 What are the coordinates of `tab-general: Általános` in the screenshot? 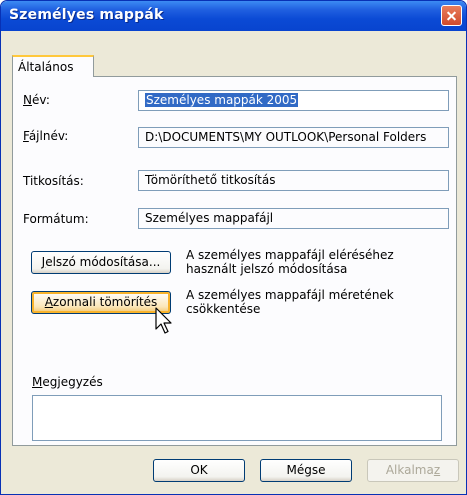 It's located at (53, 66).